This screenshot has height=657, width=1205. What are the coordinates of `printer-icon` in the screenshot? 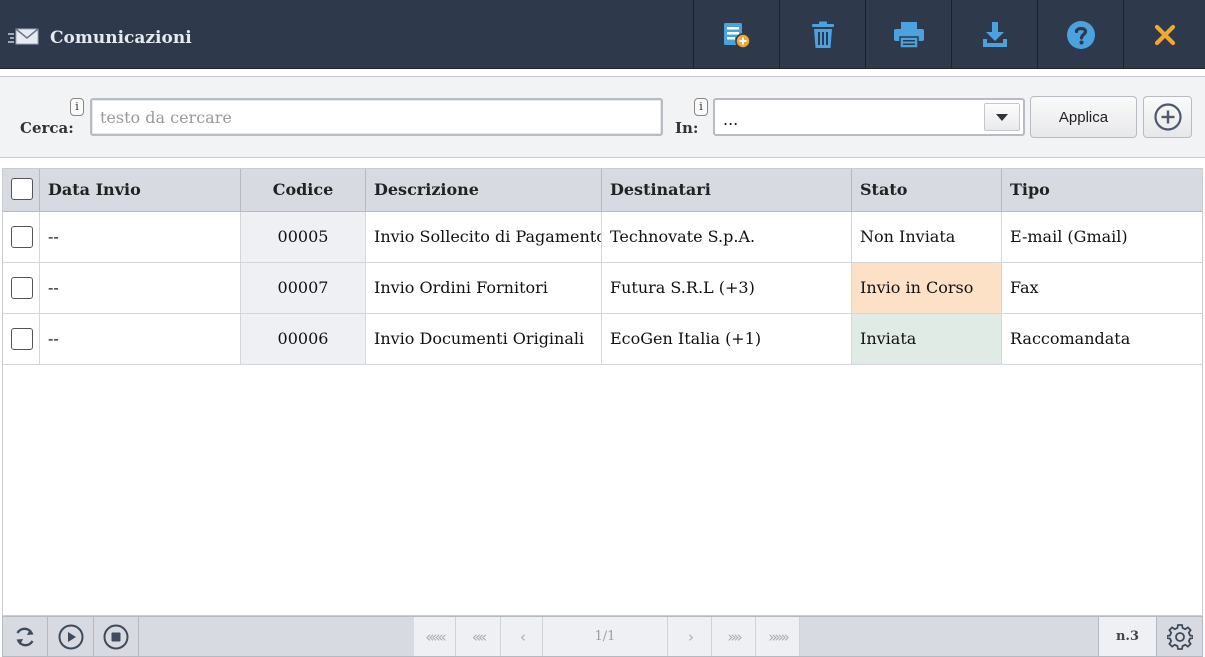 It's located at (908, 35).